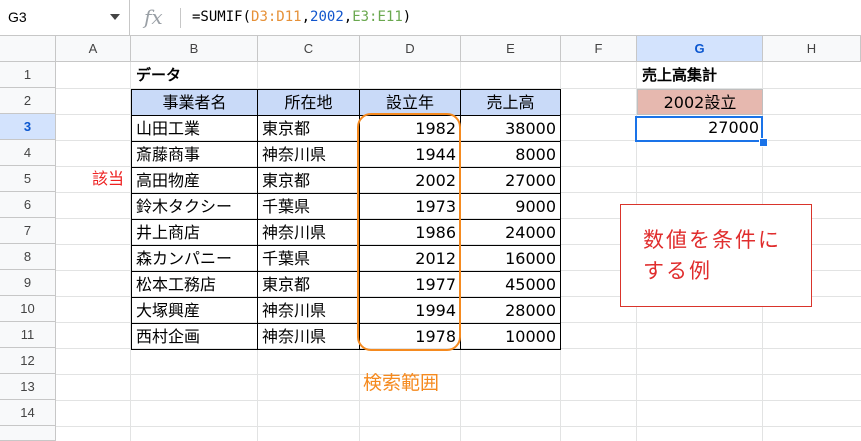 The image size is (861, 441). Describe the element at coordinates (510, 102) in the screenshot. I see `table-header-cell: 売上高` at that location.